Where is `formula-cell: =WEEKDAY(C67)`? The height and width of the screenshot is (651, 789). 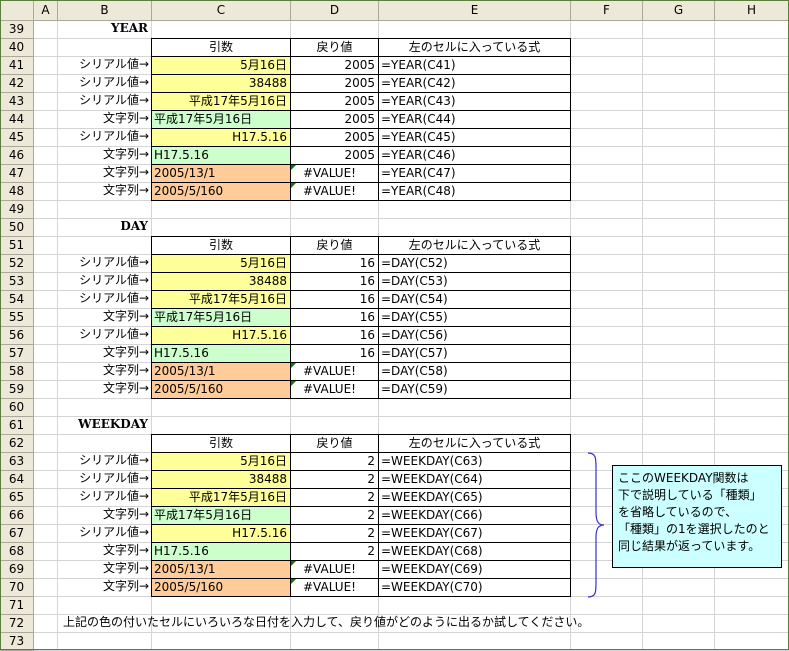
formula-cell: =WEEKDAY(C67) is located at coordinates (474, 533).